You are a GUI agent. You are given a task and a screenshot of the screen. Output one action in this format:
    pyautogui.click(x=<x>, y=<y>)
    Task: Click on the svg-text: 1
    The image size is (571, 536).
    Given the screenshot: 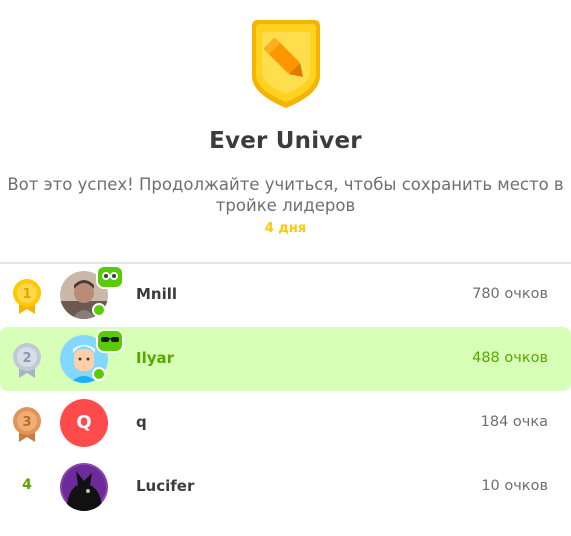 What is the action you would take?
    pyautogui.click(x=26, y=294)
    